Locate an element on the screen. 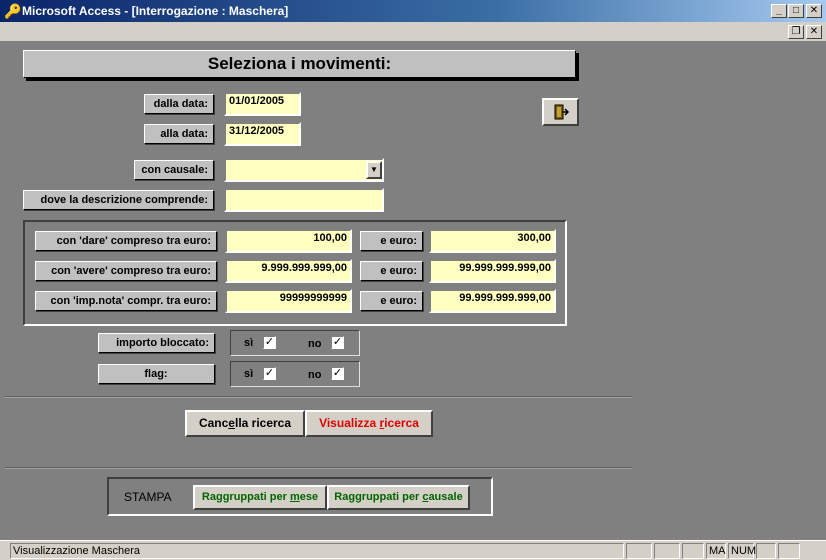  cancella-ricerca-button: Cancella ricerca is located at coordinates (245, 423).